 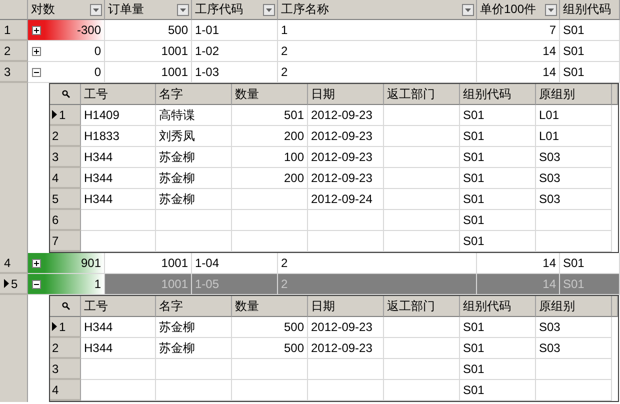 I want to click on table-cell: 100, so click(x=270, y=157).